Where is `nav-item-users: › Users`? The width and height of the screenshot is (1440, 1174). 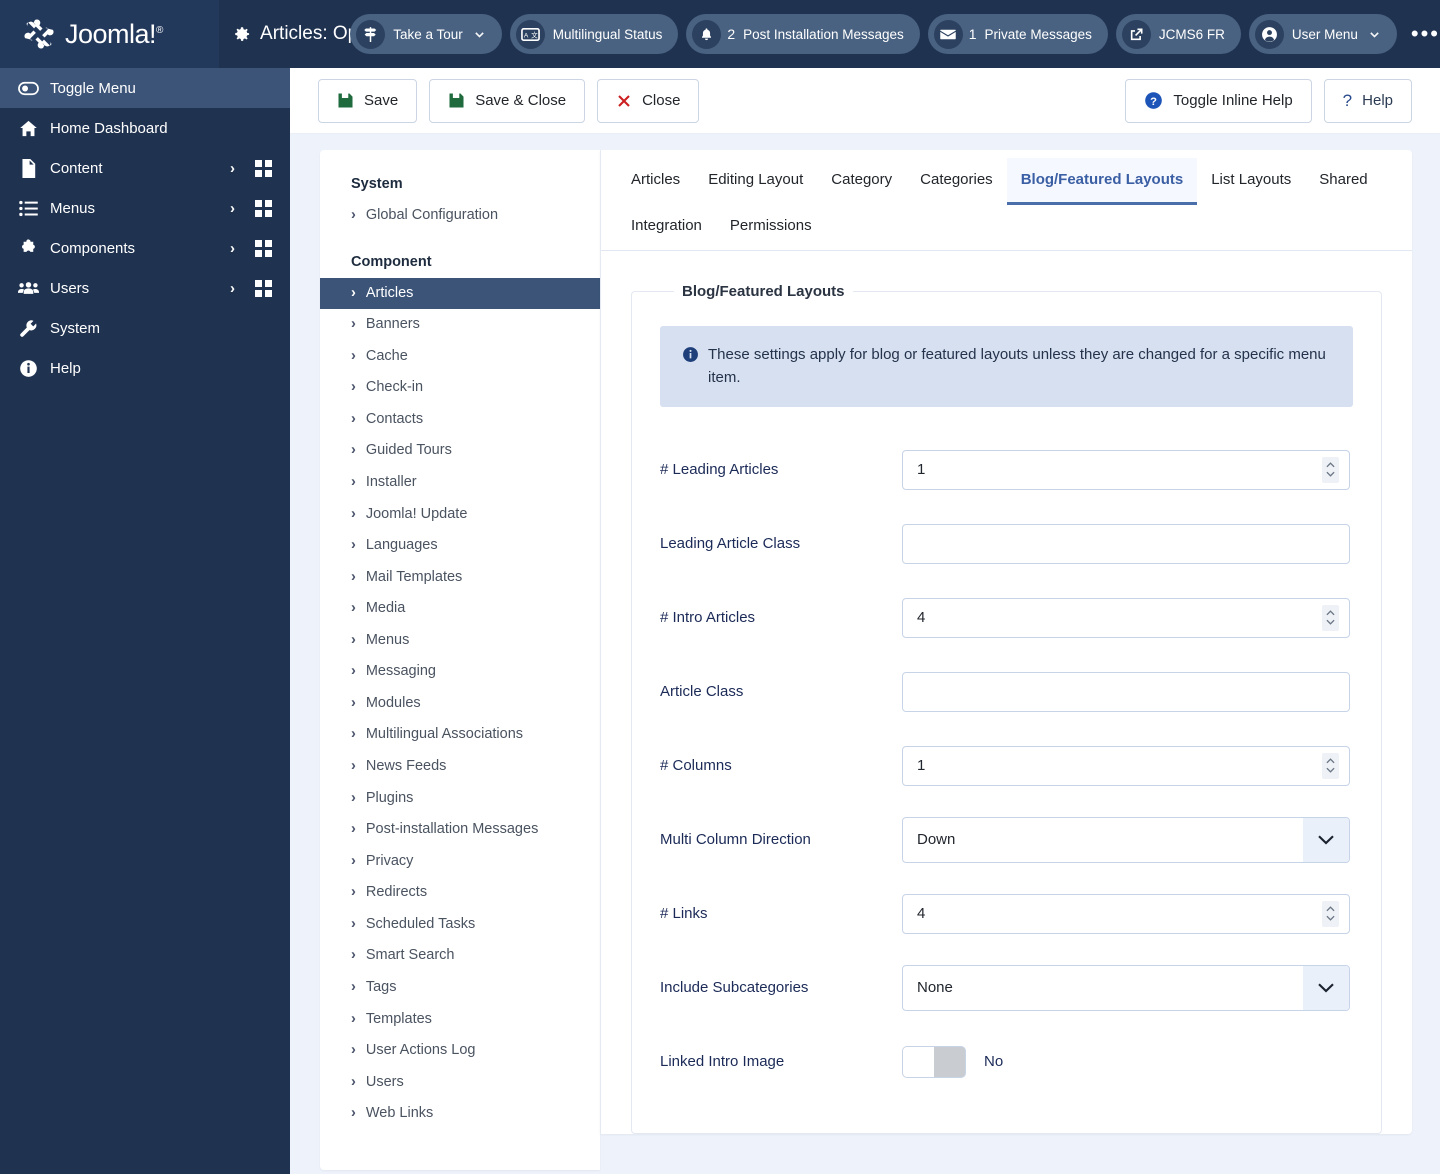
nav-item-users: › Users is located at coordinates (460, 1083).